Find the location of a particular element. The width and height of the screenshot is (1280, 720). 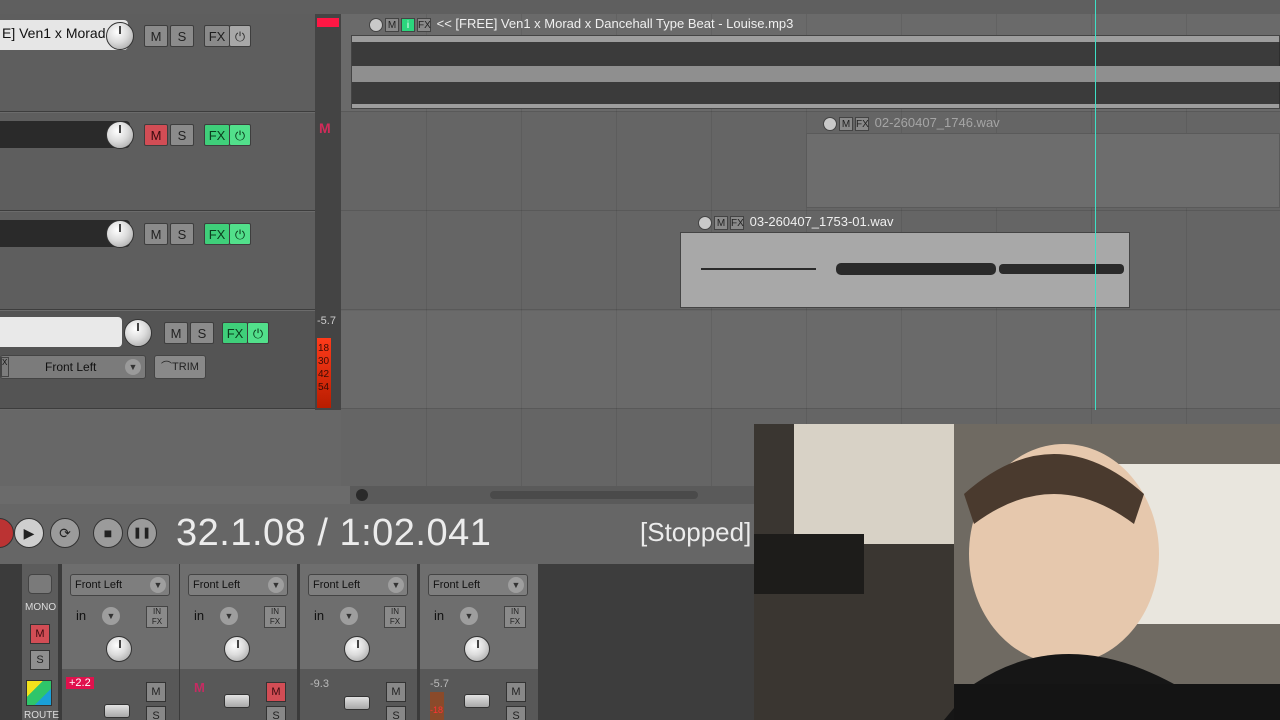

master-solo-button: S is located at coordinates (40, 660).